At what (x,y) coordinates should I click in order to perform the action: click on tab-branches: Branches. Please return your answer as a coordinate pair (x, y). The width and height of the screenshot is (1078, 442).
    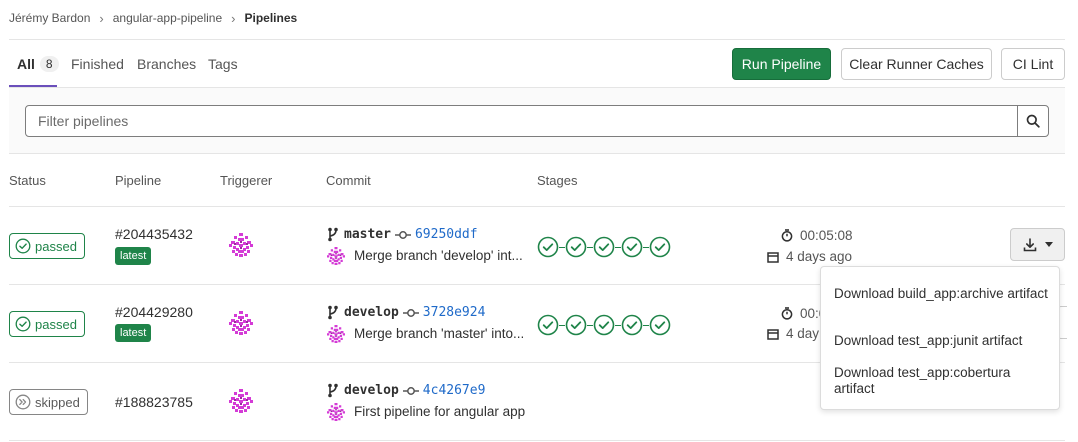
    Looking at the image, I should click on (166, 63).